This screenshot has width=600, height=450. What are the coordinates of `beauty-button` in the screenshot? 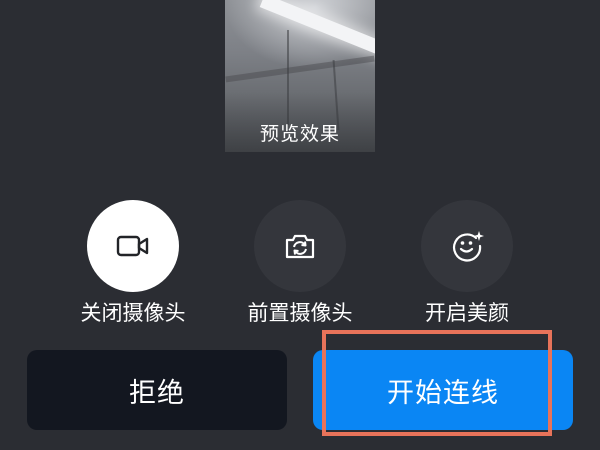 It's located at (467, 246).